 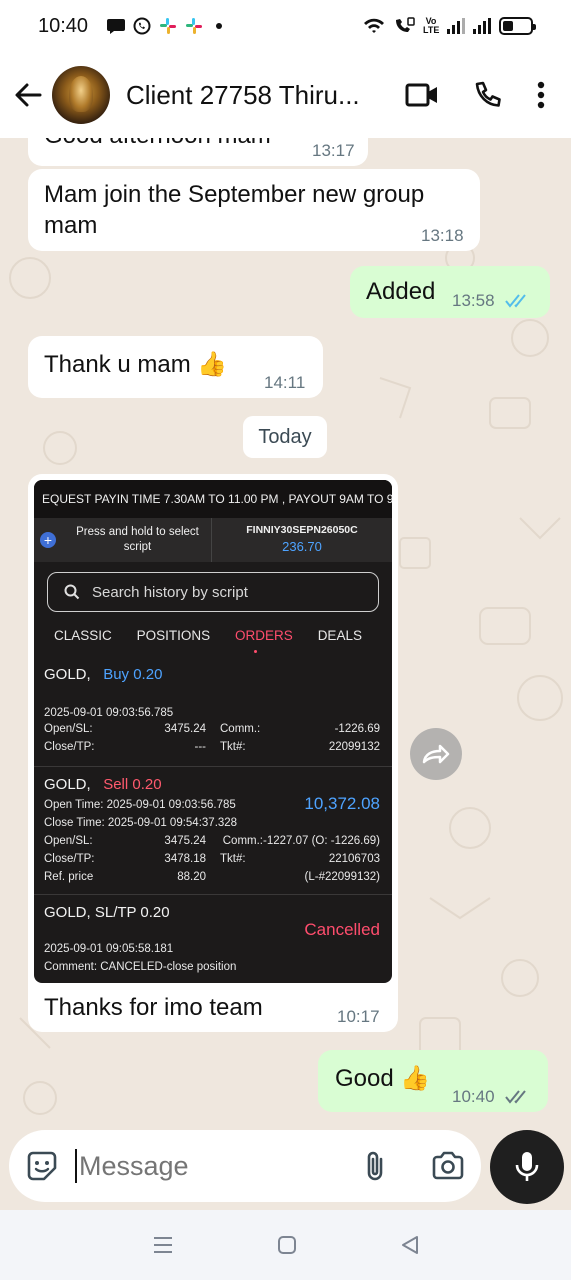 I want to click on read-receipt-icon, so click(x=515, y=301).